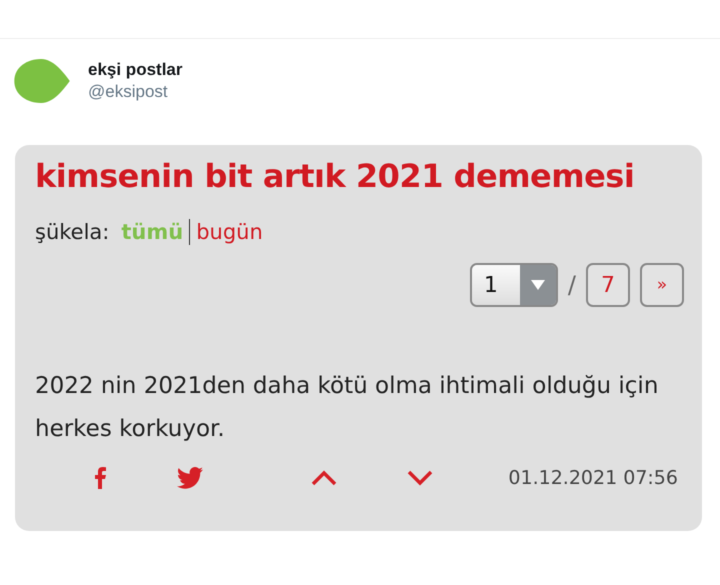 The height and width of the screenshot is (585, 720). What do you see at coordinates (608, 285) in the screenshot?
I see `last-page-button: 7` at bounding box center [608, 285].